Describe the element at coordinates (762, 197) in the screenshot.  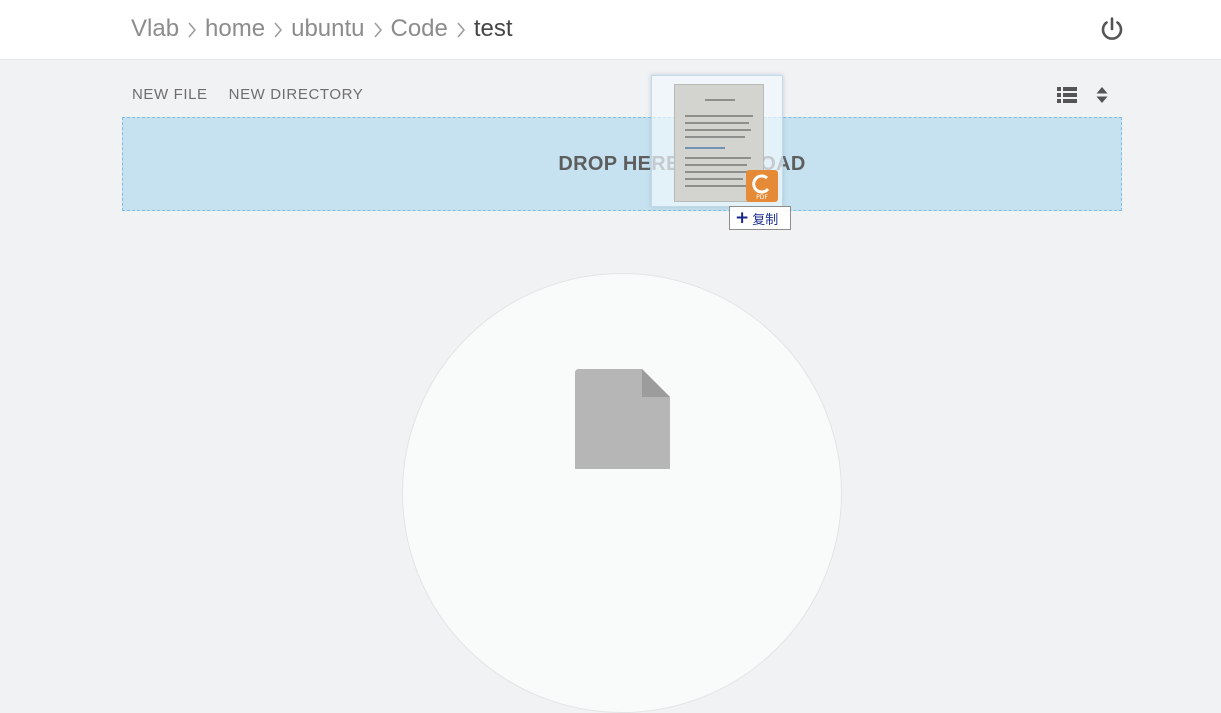
I see `pdf-badge-text: PDF` at that location.